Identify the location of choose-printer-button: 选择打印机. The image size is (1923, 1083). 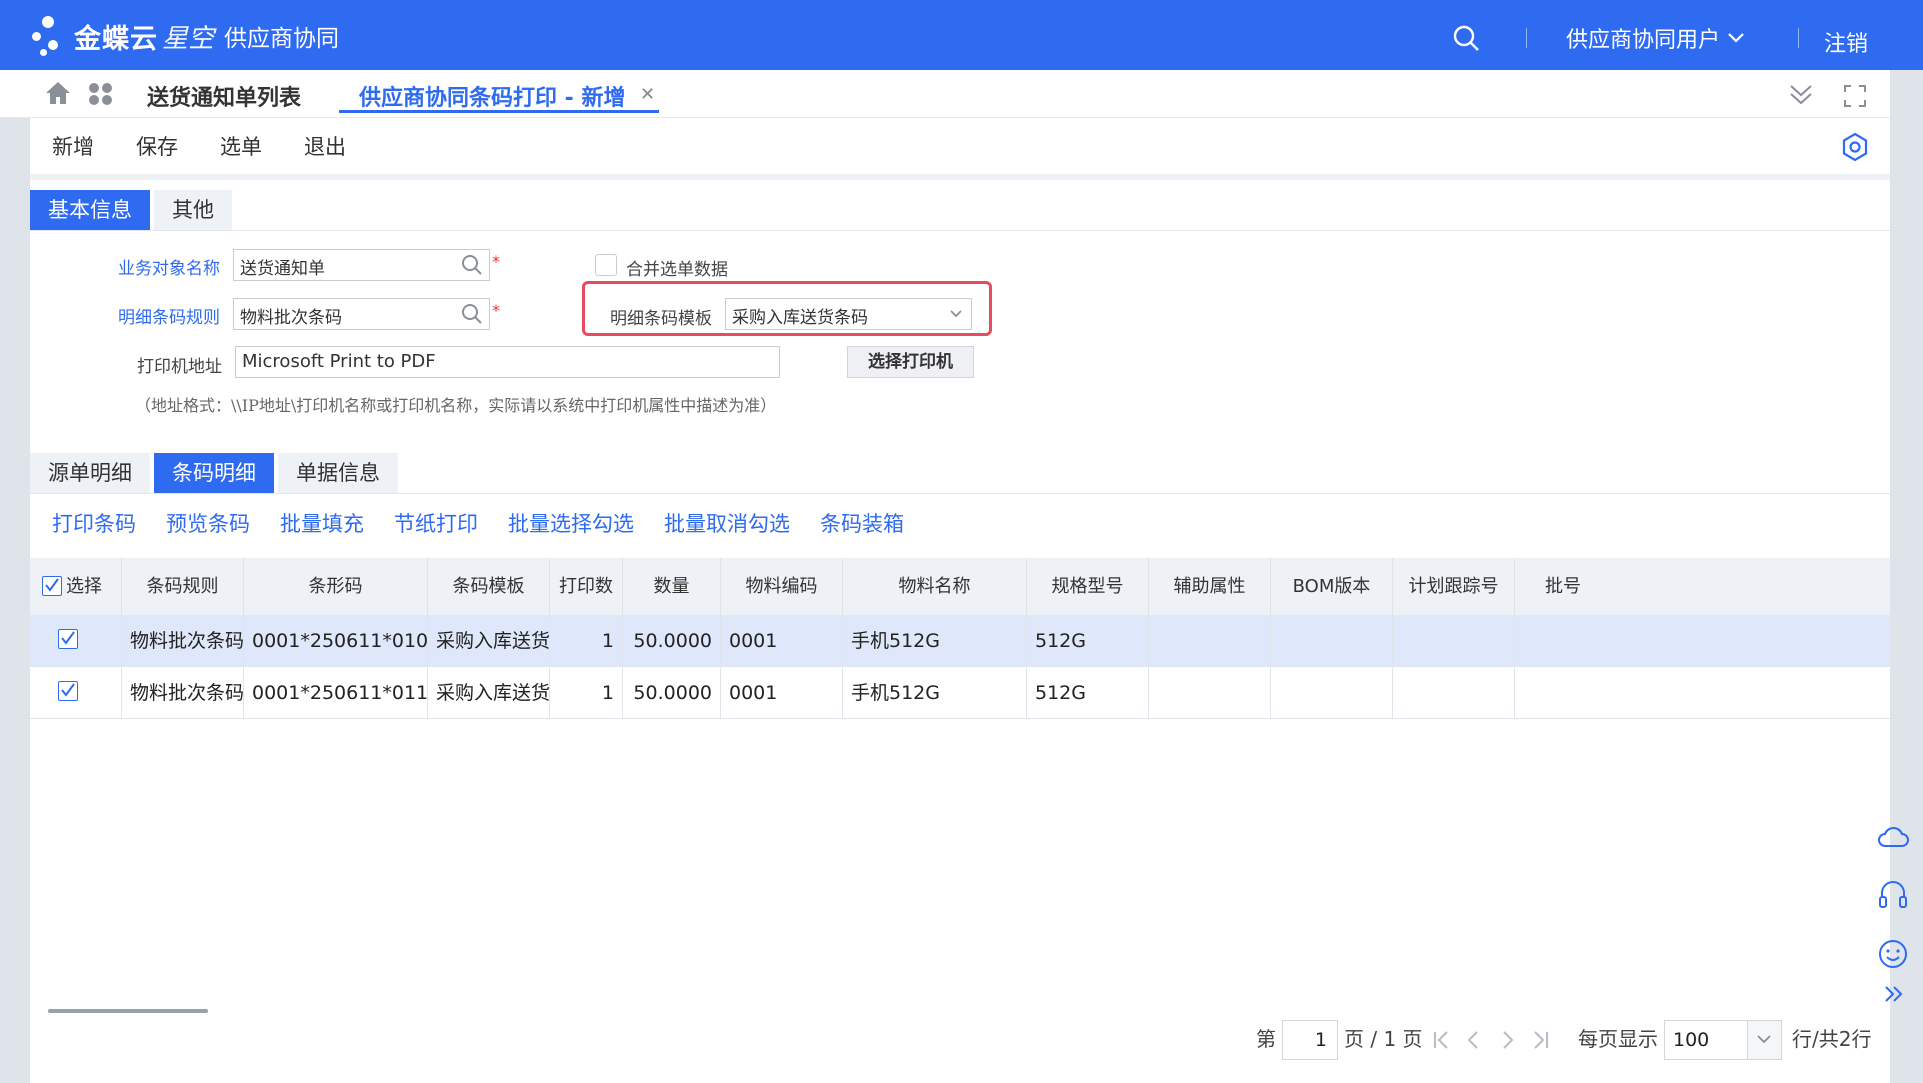
(910, 362).